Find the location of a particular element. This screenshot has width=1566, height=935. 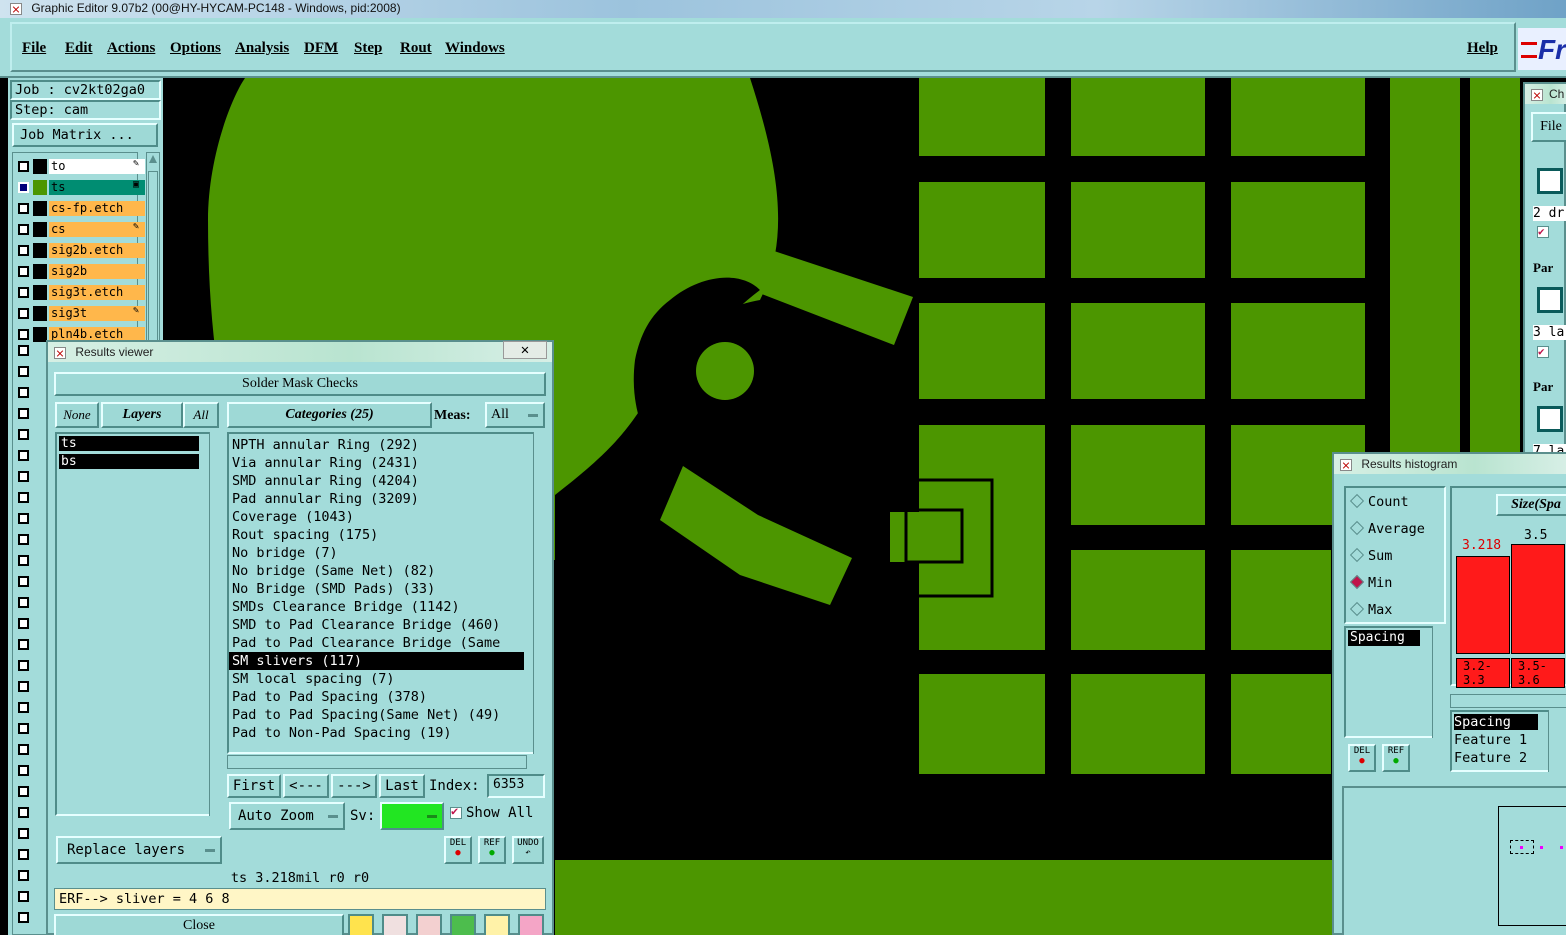

del-button: DEL ● is located at coordinates (458, 850).